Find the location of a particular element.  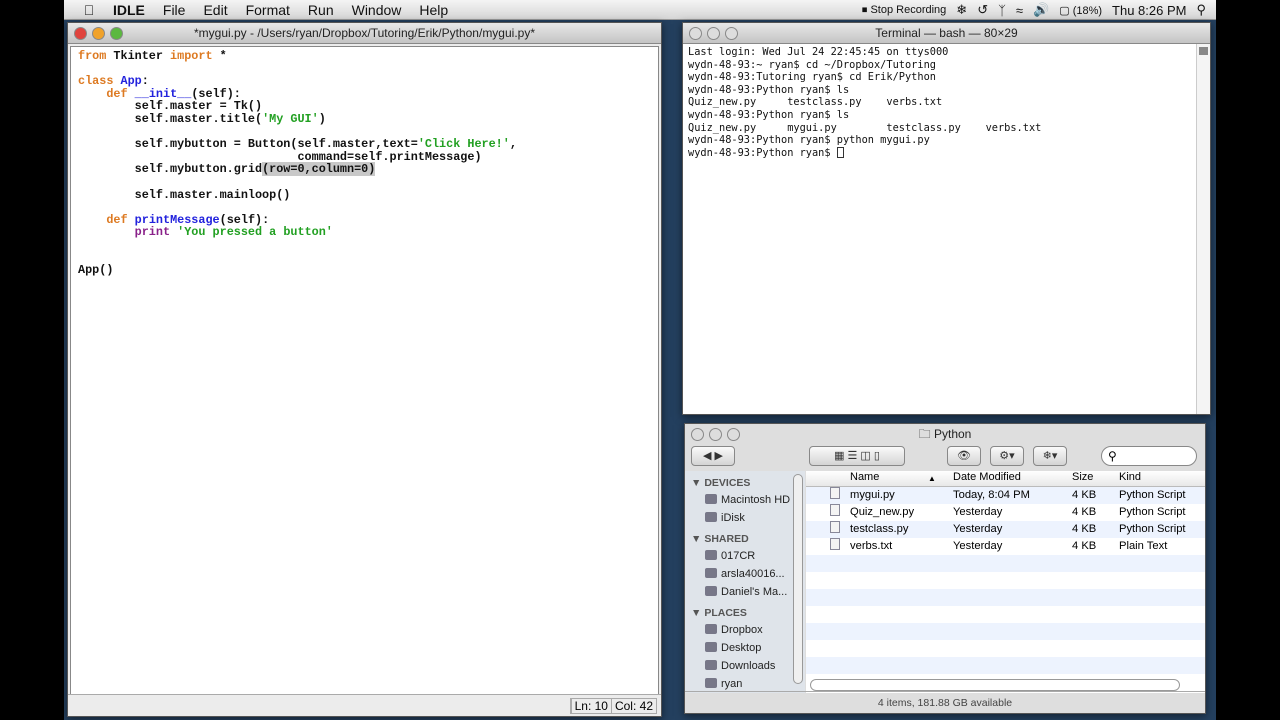

terminal-line-text: Quiz_new.py testclass.py verbs.txt is located at coordinates (815, 102).